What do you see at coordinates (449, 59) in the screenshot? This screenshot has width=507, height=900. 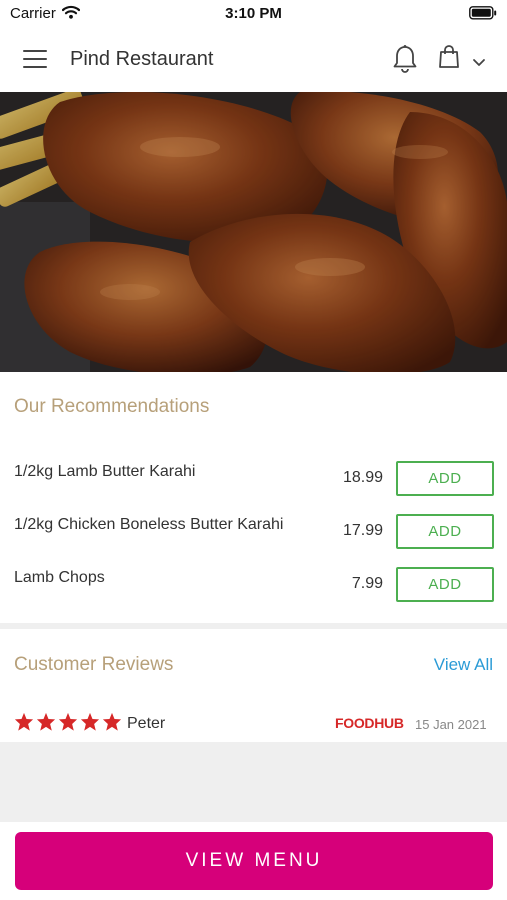 I see `shopping-bag-icon` at bounding box center [449, 59].